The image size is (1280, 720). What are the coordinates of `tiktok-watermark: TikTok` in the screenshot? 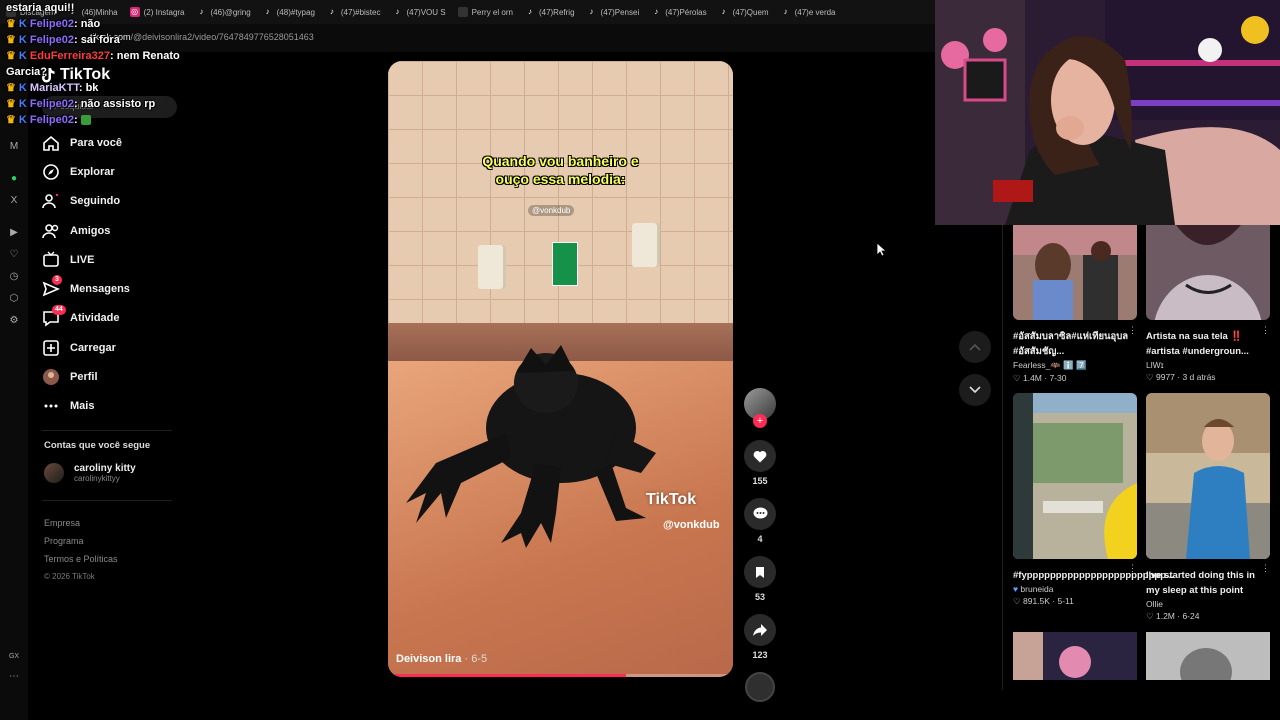 It's located at (671, 499).